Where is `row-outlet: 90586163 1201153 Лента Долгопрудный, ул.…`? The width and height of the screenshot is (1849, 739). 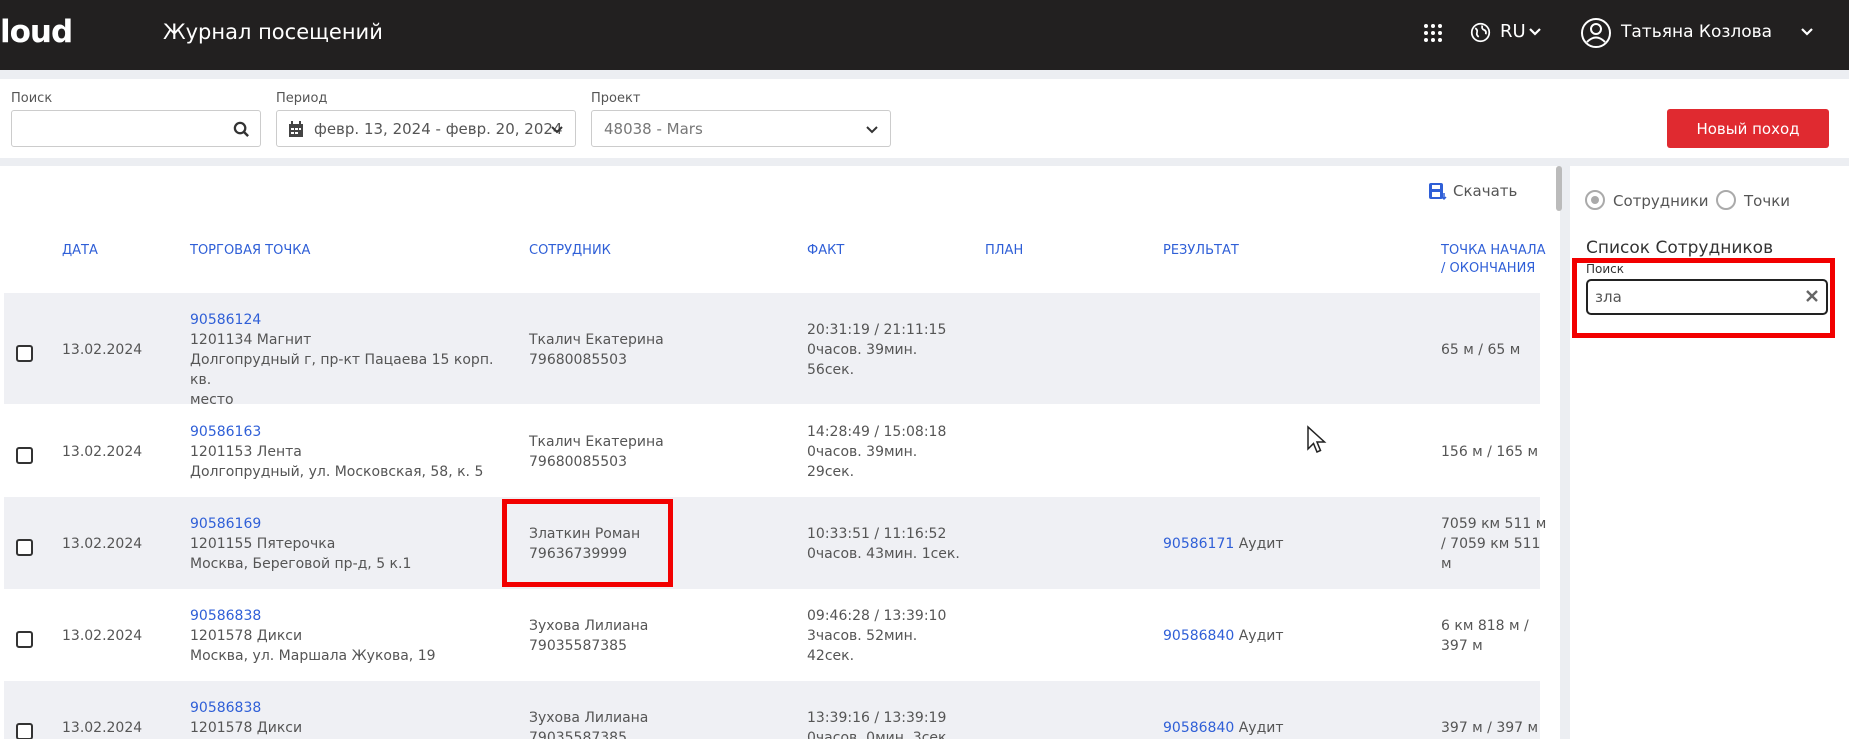 row-outlet: 90586163 1201153 Лента Долгопрудный, ул.… is located at coordinates (337, 452).